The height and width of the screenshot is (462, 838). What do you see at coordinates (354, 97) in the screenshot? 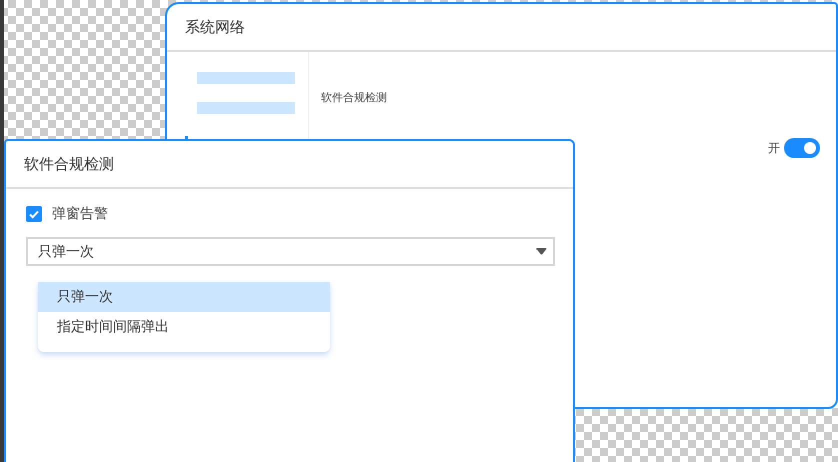
I see `setting-label: 软件合规检测` at bounding box center [354, 97].